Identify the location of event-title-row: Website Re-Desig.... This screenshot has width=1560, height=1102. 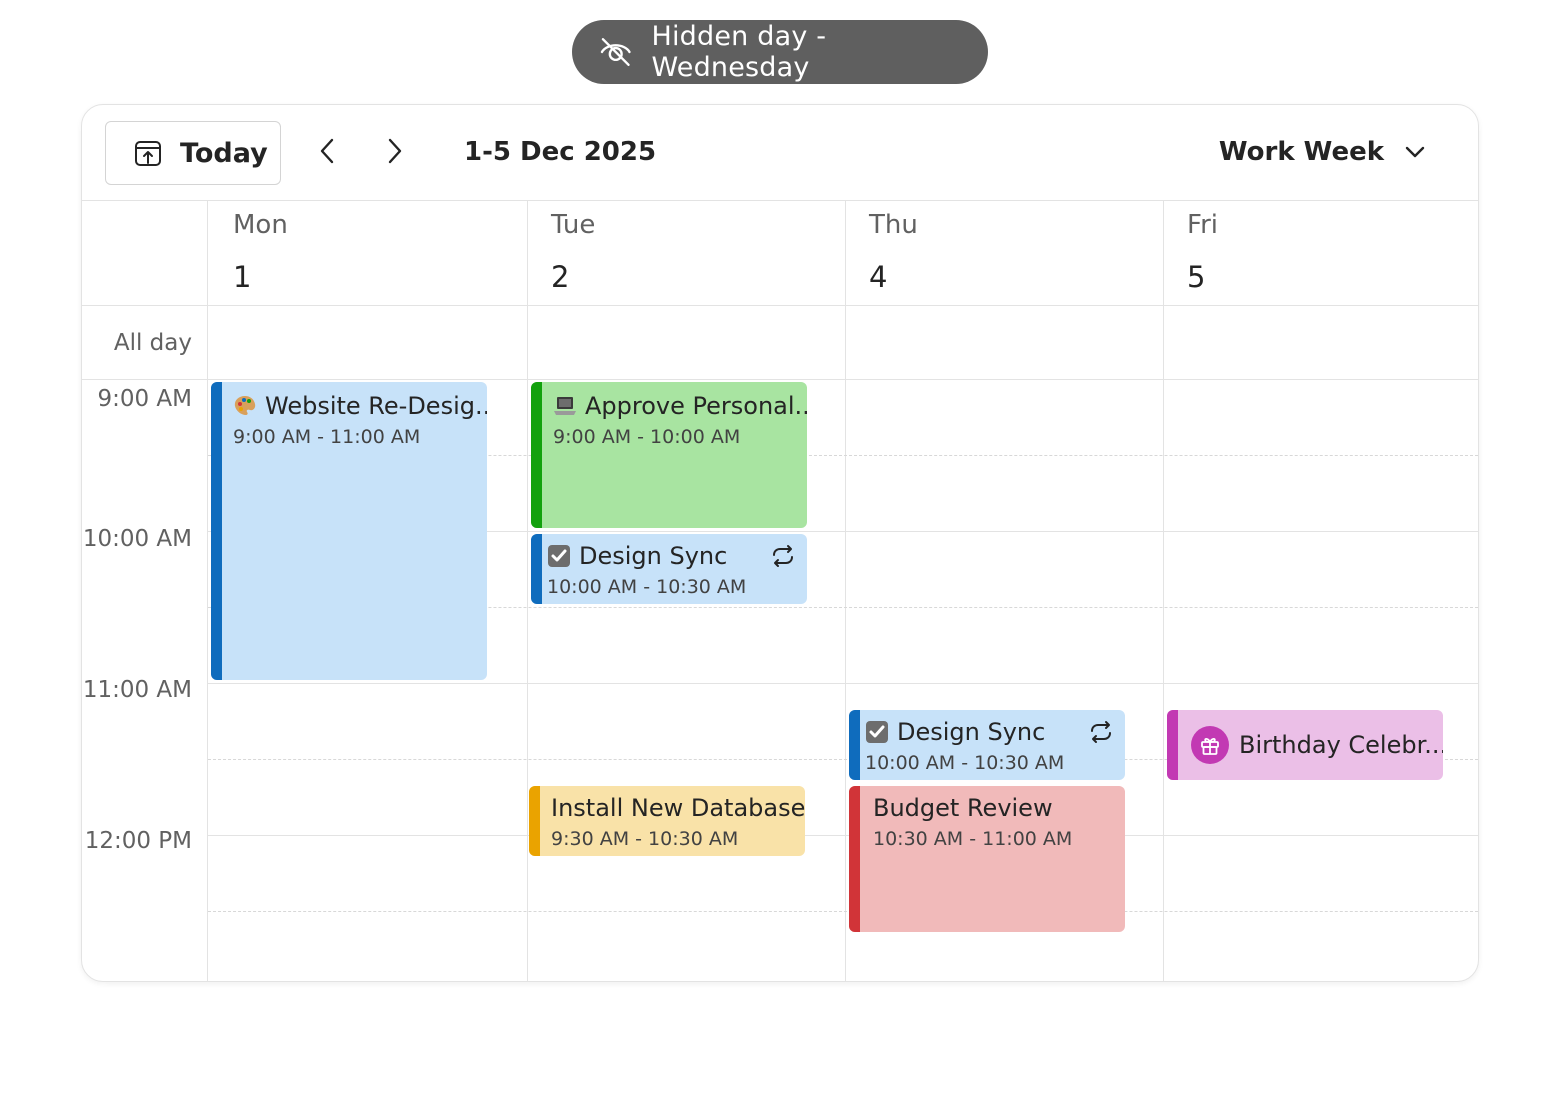
(360, 406).